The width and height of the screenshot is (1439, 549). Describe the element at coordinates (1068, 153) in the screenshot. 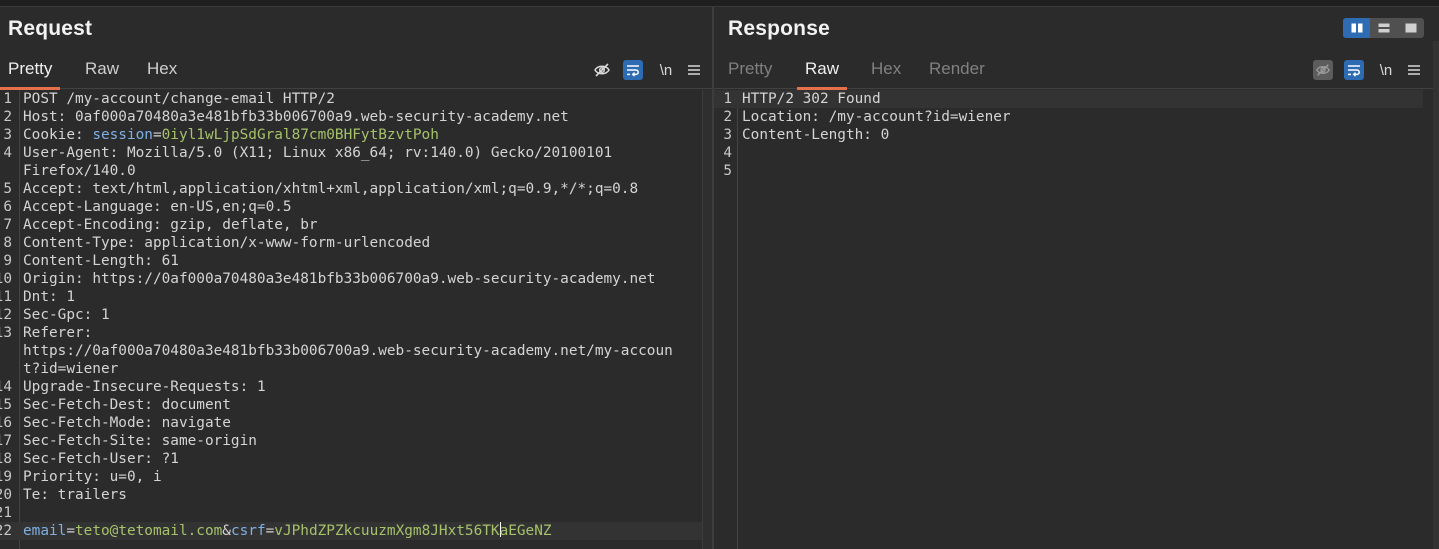

I see `response-line: 4` at that location.